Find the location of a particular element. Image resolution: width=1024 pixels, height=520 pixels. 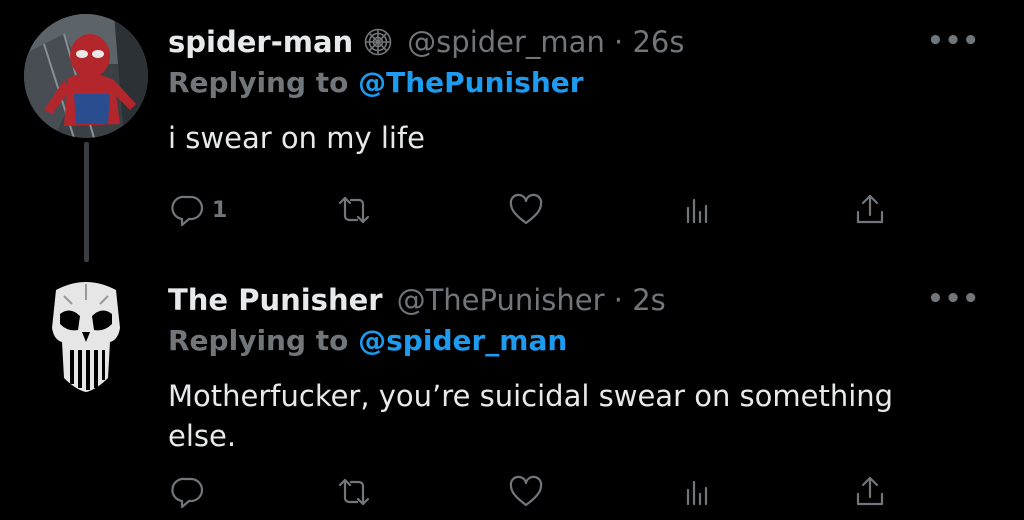

tweet-header: spider-man @spider_man · 26s is located at coordinates (426, 42).